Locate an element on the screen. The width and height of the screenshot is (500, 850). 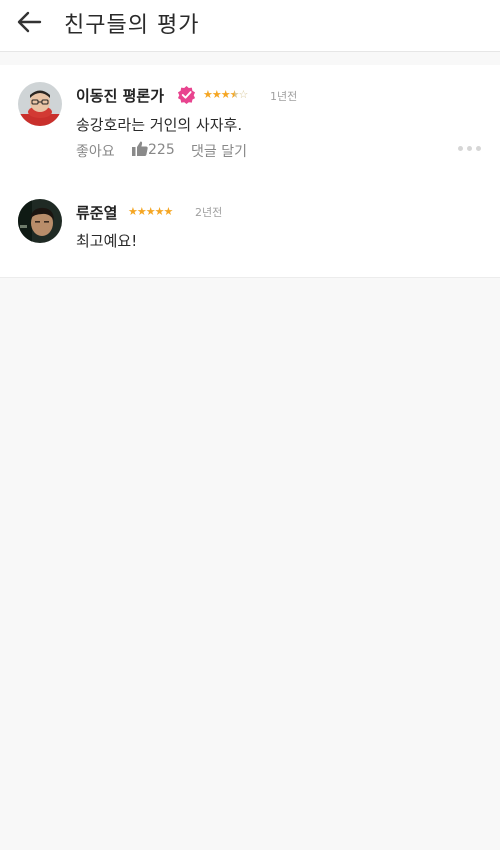
top-bar: 친구들의 평가 is located at coordinates (250, 26).